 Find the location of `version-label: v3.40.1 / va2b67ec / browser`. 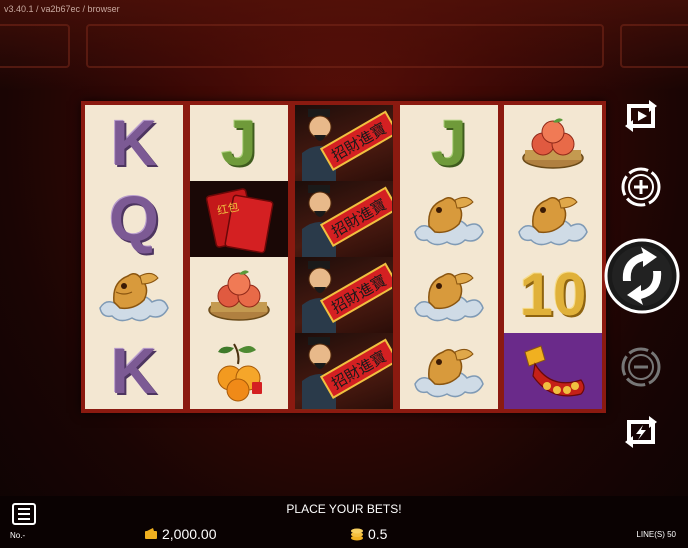

version-label: v3.40.1 / va2b67ec / browser is located at coordinates (62, 9).